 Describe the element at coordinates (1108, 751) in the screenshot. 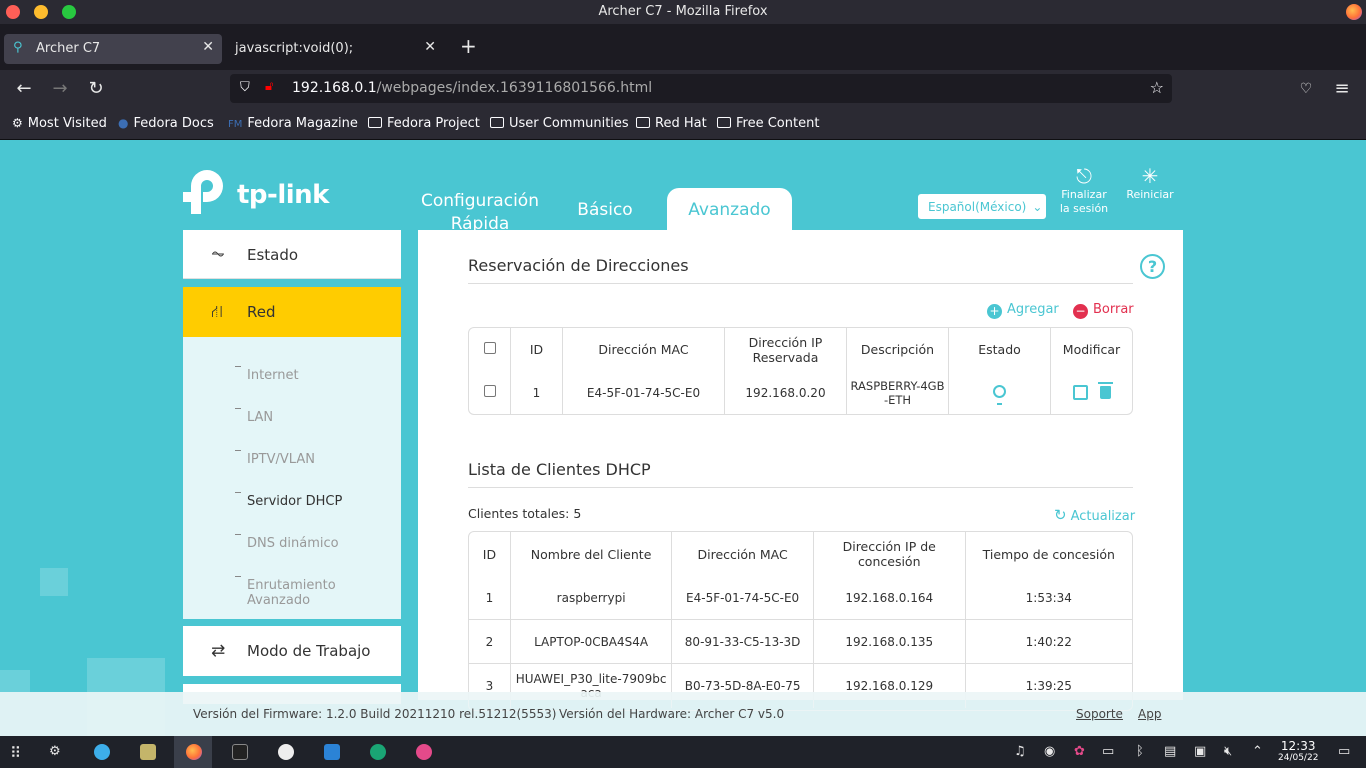

I see `battery-icon: ▭` at that location.